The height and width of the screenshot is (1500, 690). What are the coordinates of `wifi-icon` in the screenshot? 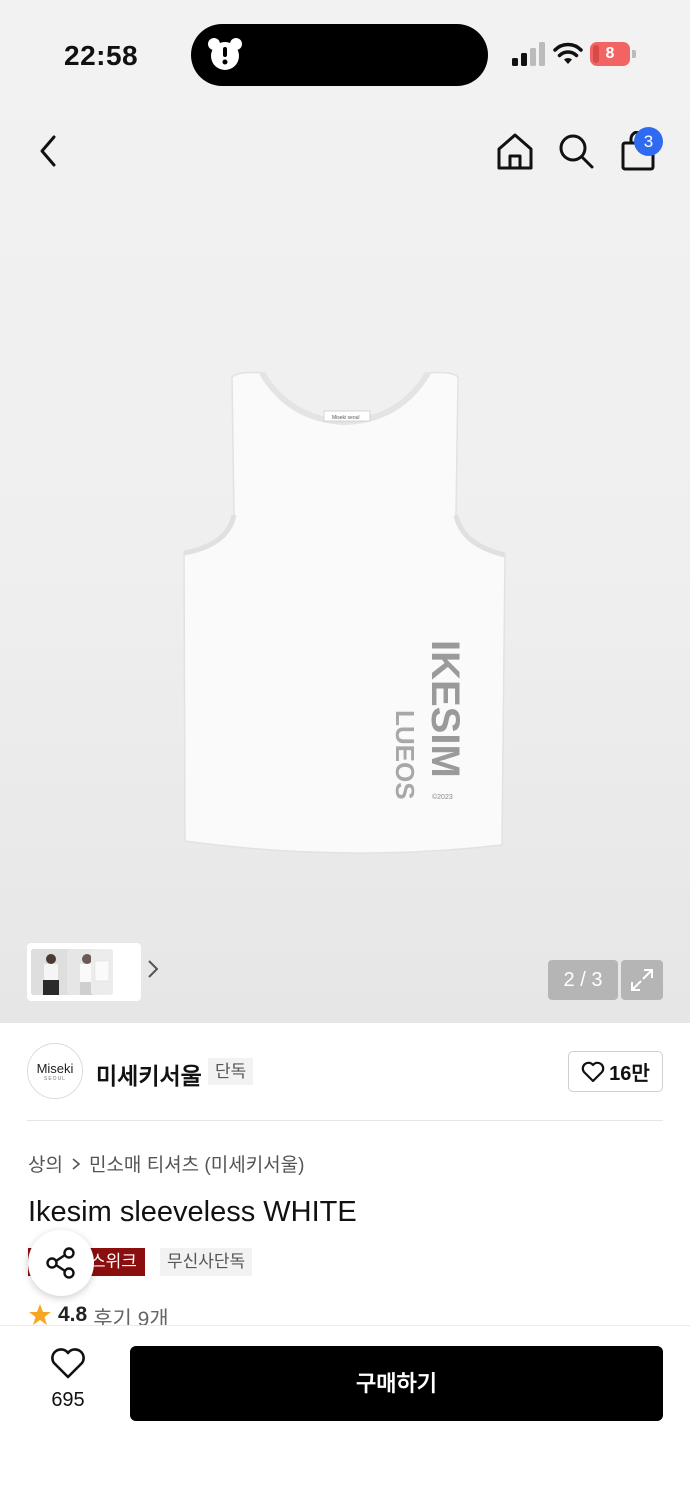 It's located at (568, 53).